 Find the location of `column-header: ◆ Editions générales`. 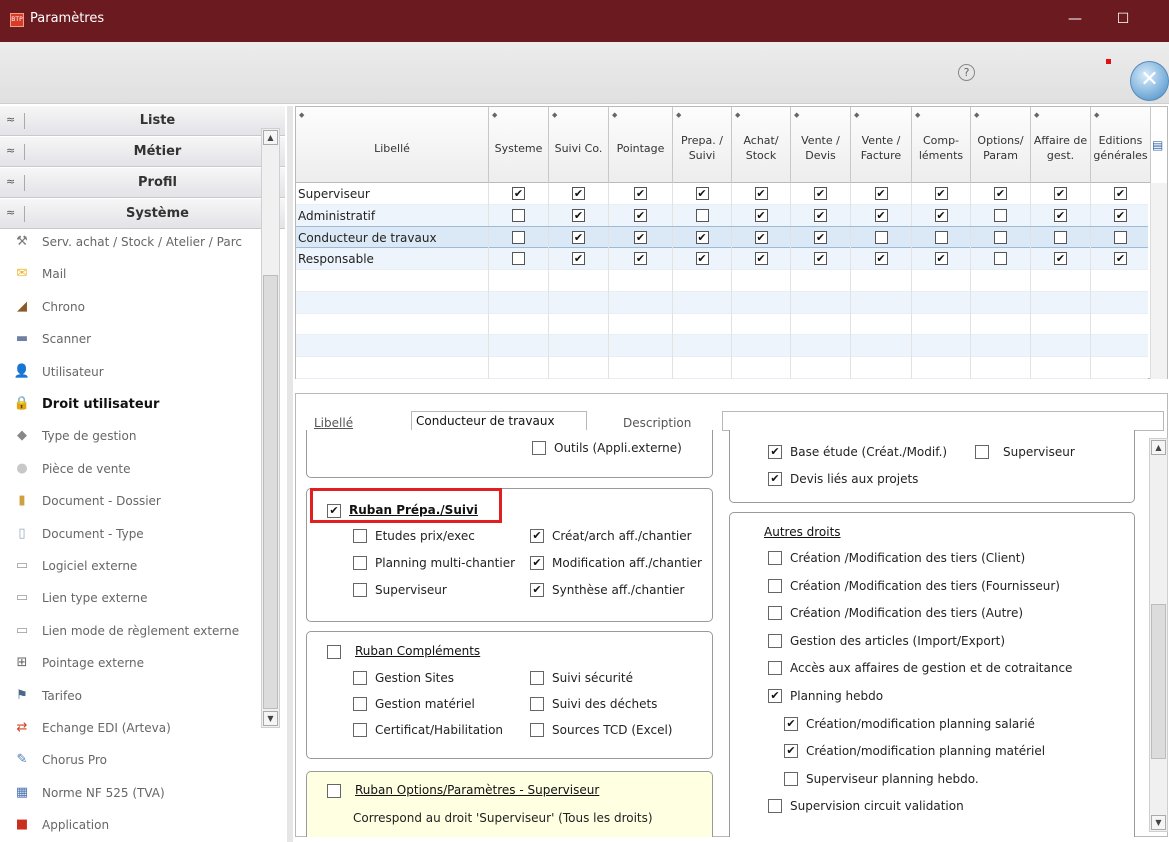

column-header: ◆ Editions générales is located at coordinates (1121, 145).